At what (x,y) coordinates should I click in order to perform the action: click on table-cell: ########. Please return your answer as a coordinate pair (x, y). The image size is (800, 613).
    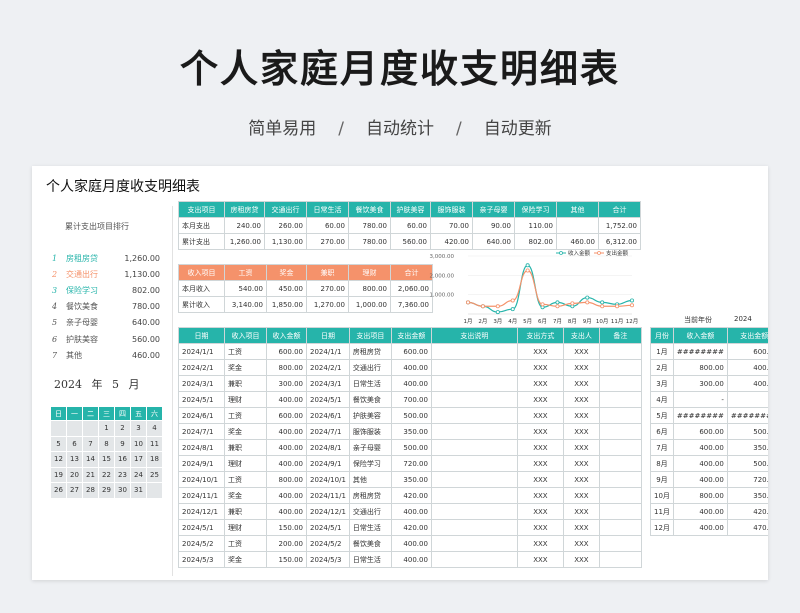
    Looking at the image, I should click on (747, 415).